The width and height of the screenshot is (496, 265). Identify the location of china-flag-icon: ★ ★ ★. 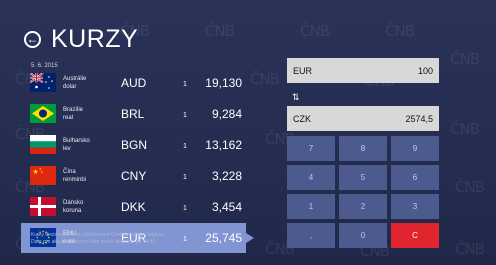
(43, 175).